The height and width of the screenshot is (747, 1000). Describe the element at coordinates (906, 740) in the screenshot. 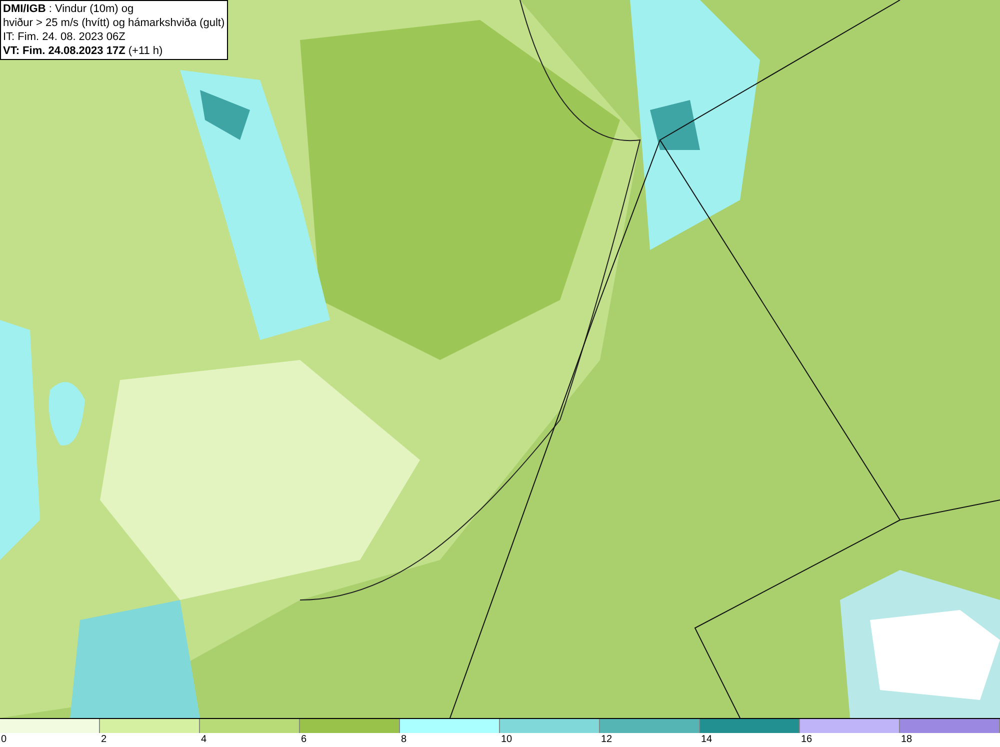

I see `legend-label: 18` at that location.